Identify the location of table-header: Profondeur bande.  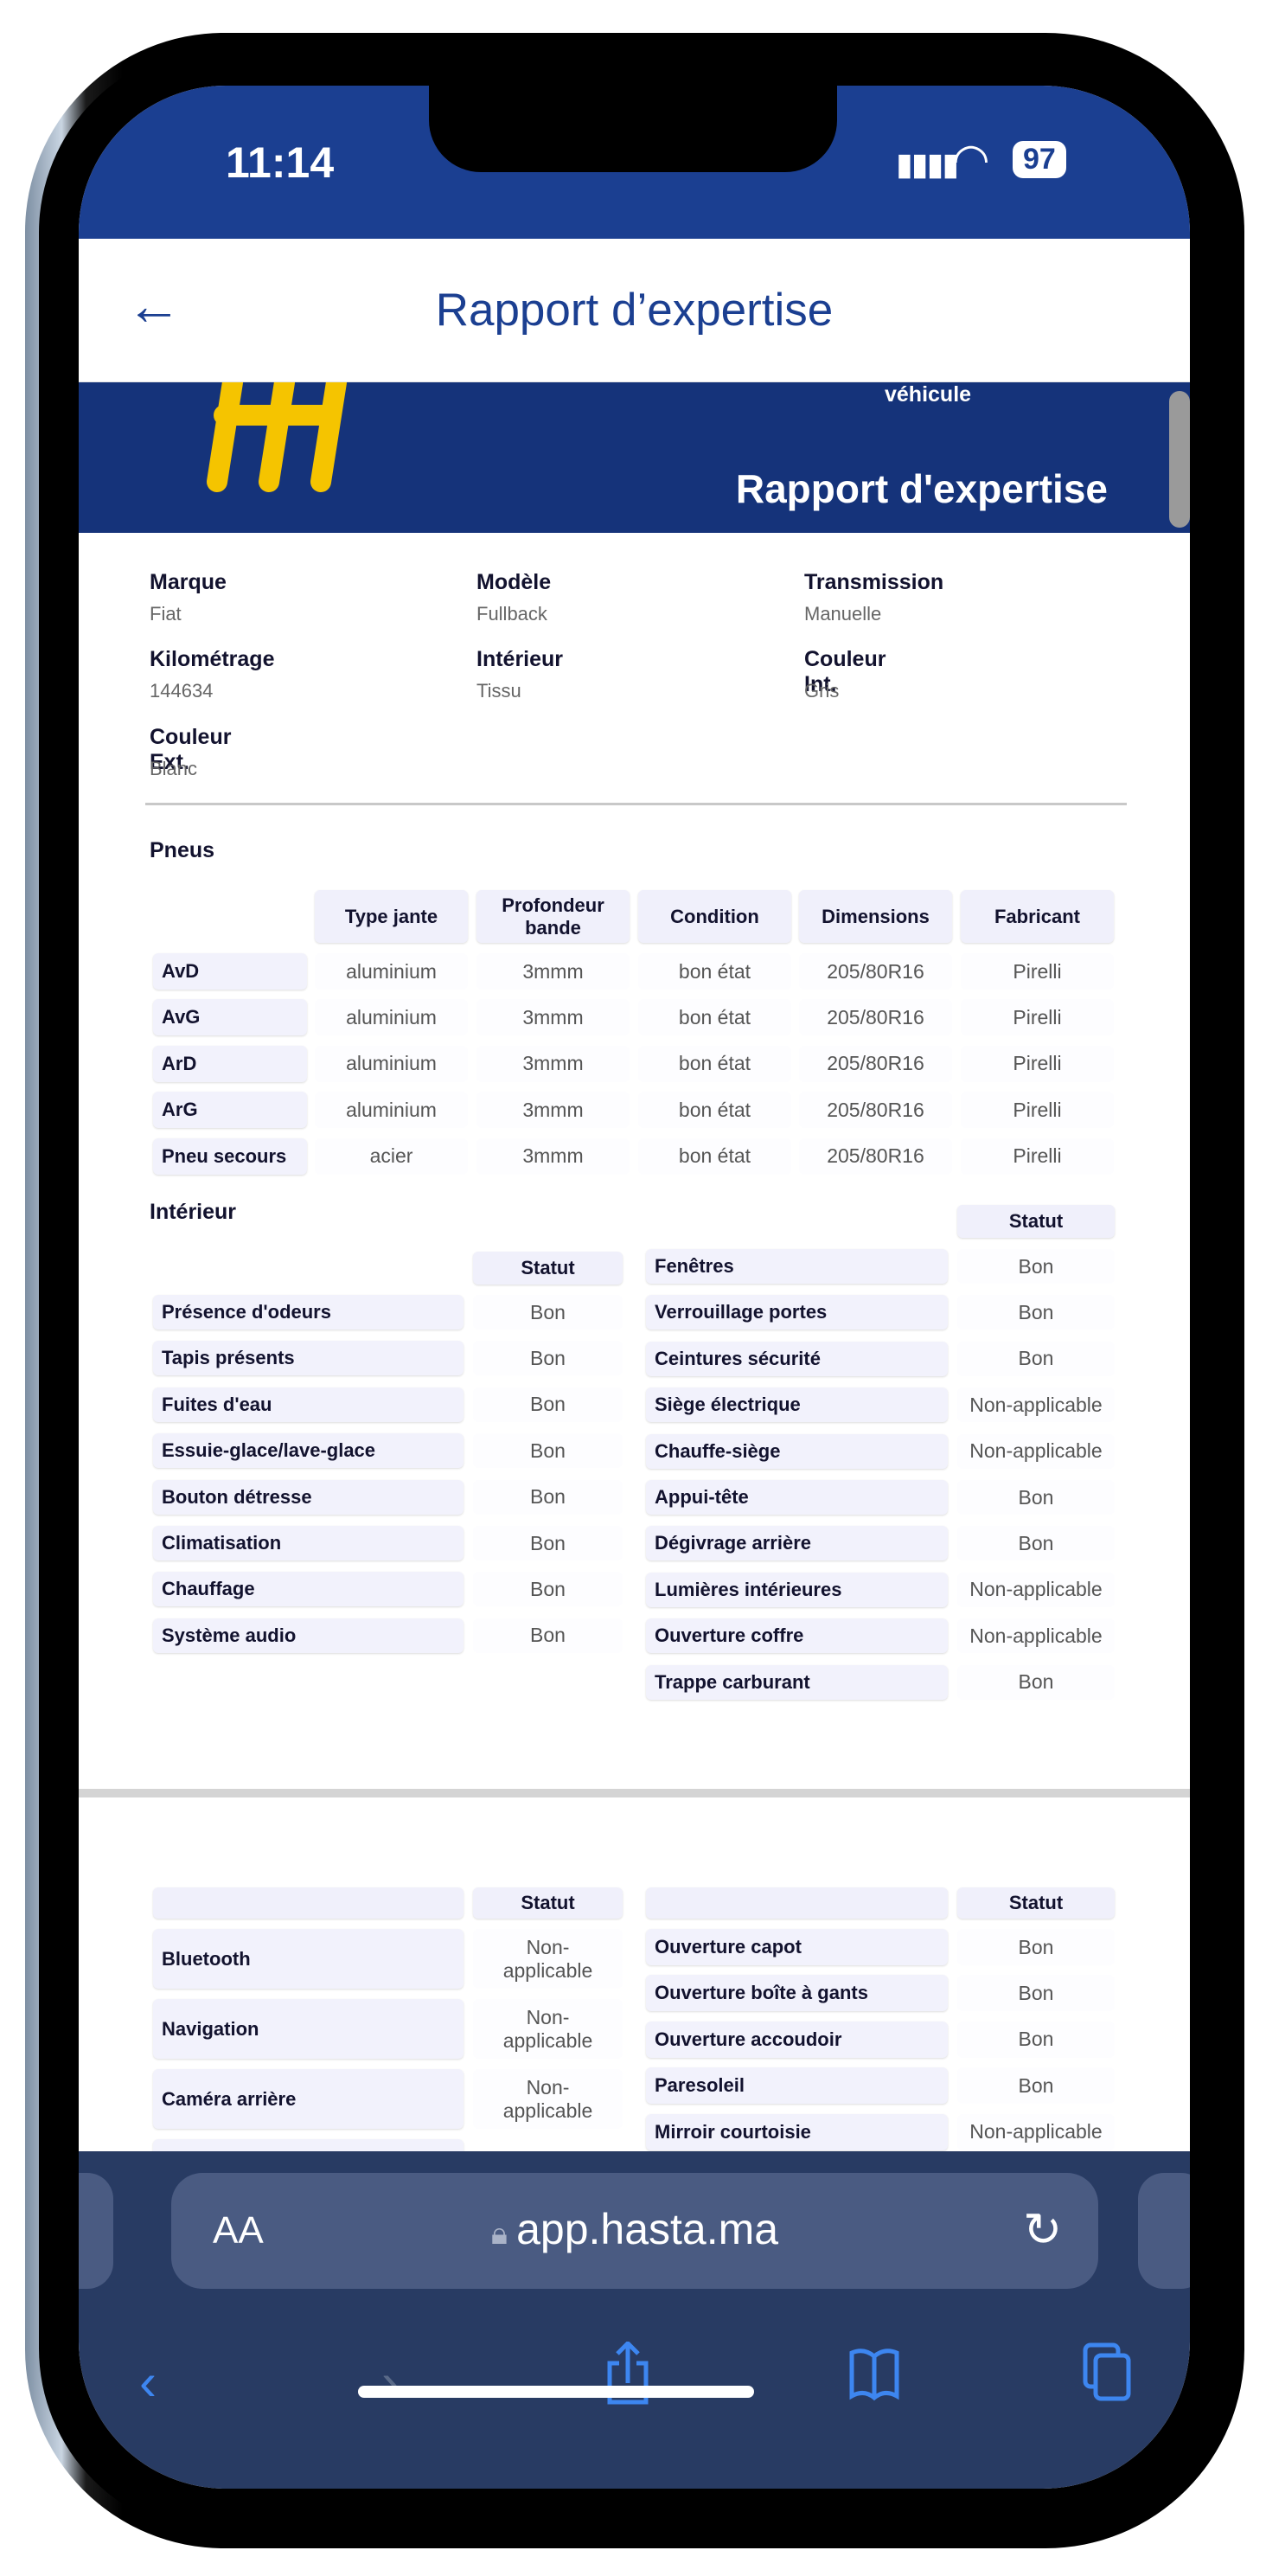
(553, 917).